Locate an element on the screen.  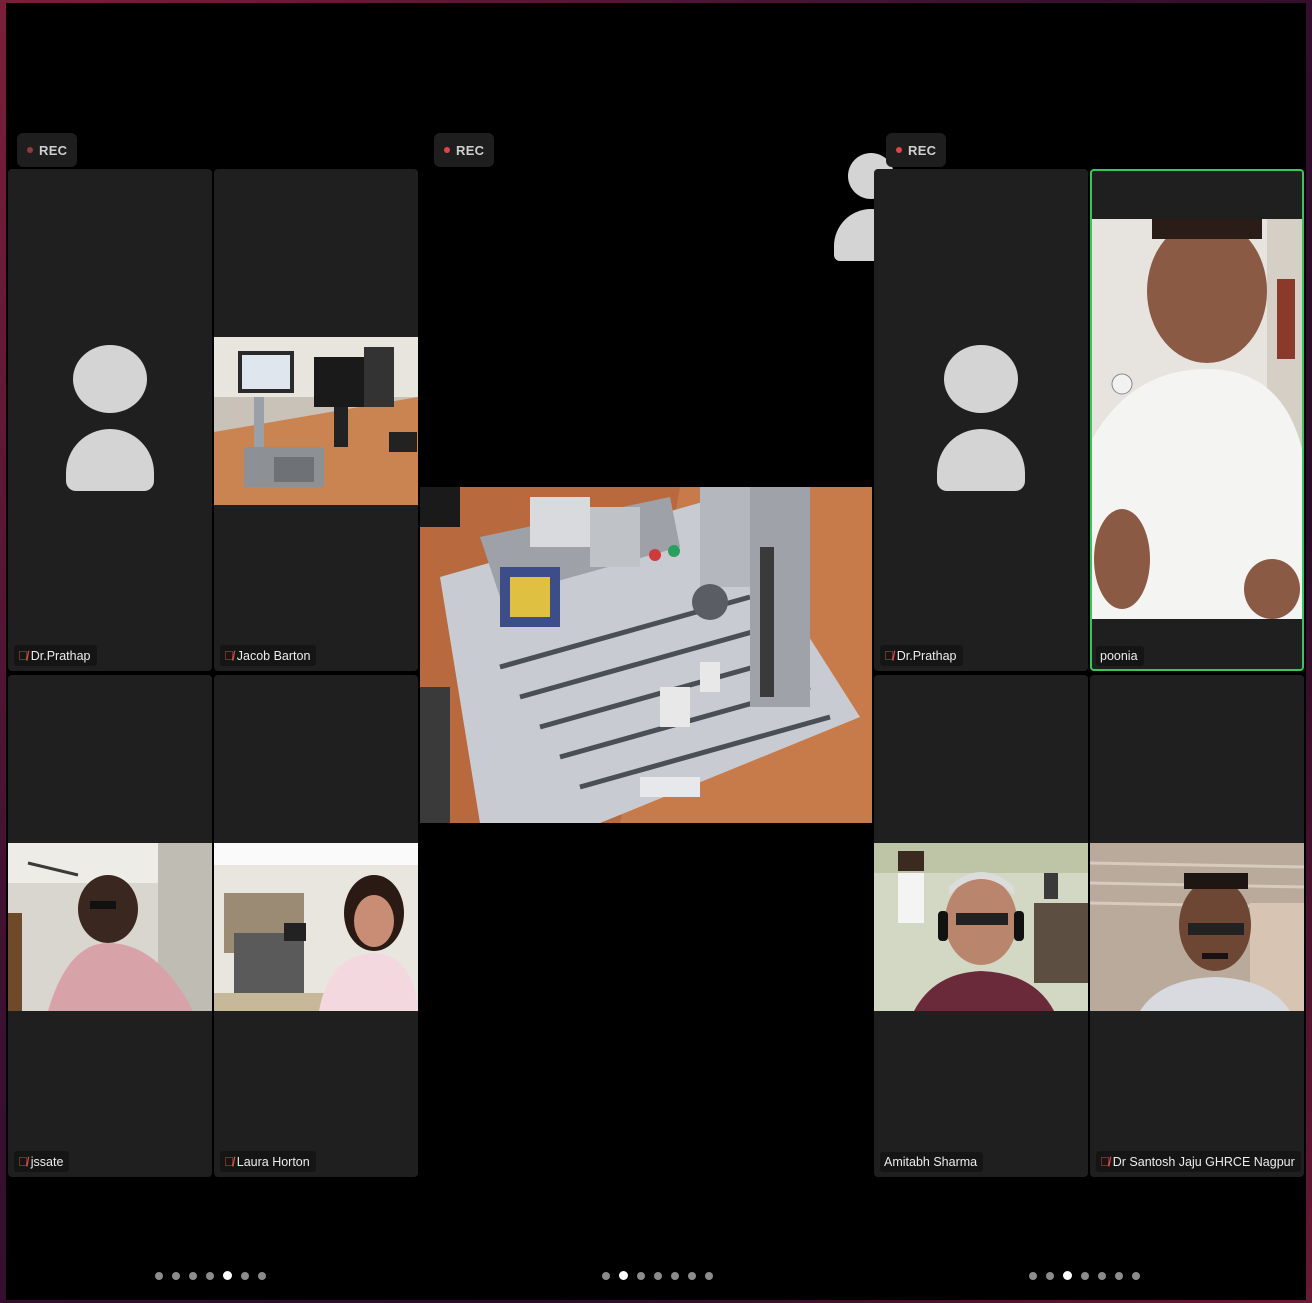
participant-name-tag: 🎙̸ jssate is located at coordinates (42, 1161).